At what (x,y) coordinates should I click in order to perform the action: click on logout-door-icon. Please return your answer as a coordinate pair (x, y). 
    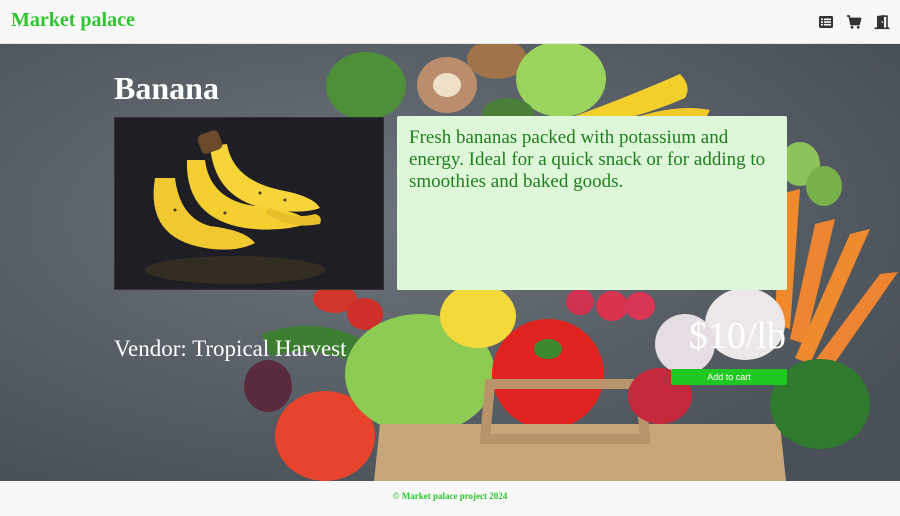
    Looking at the image, I should click on (882, 22).